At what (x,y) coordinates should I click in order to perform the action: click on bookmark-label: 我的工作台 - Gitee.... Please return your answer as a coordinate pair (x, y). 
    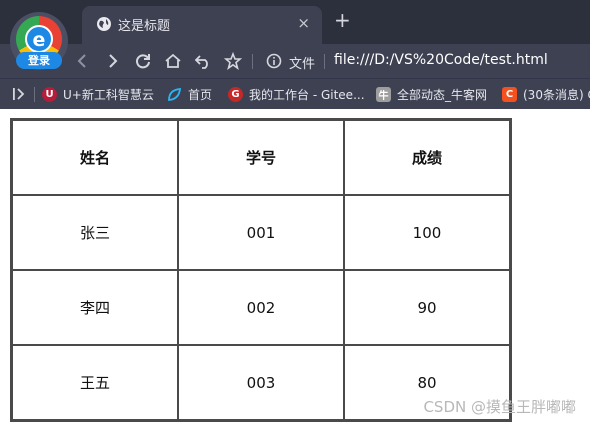
    Looking at the image, I should click on (307, 94).